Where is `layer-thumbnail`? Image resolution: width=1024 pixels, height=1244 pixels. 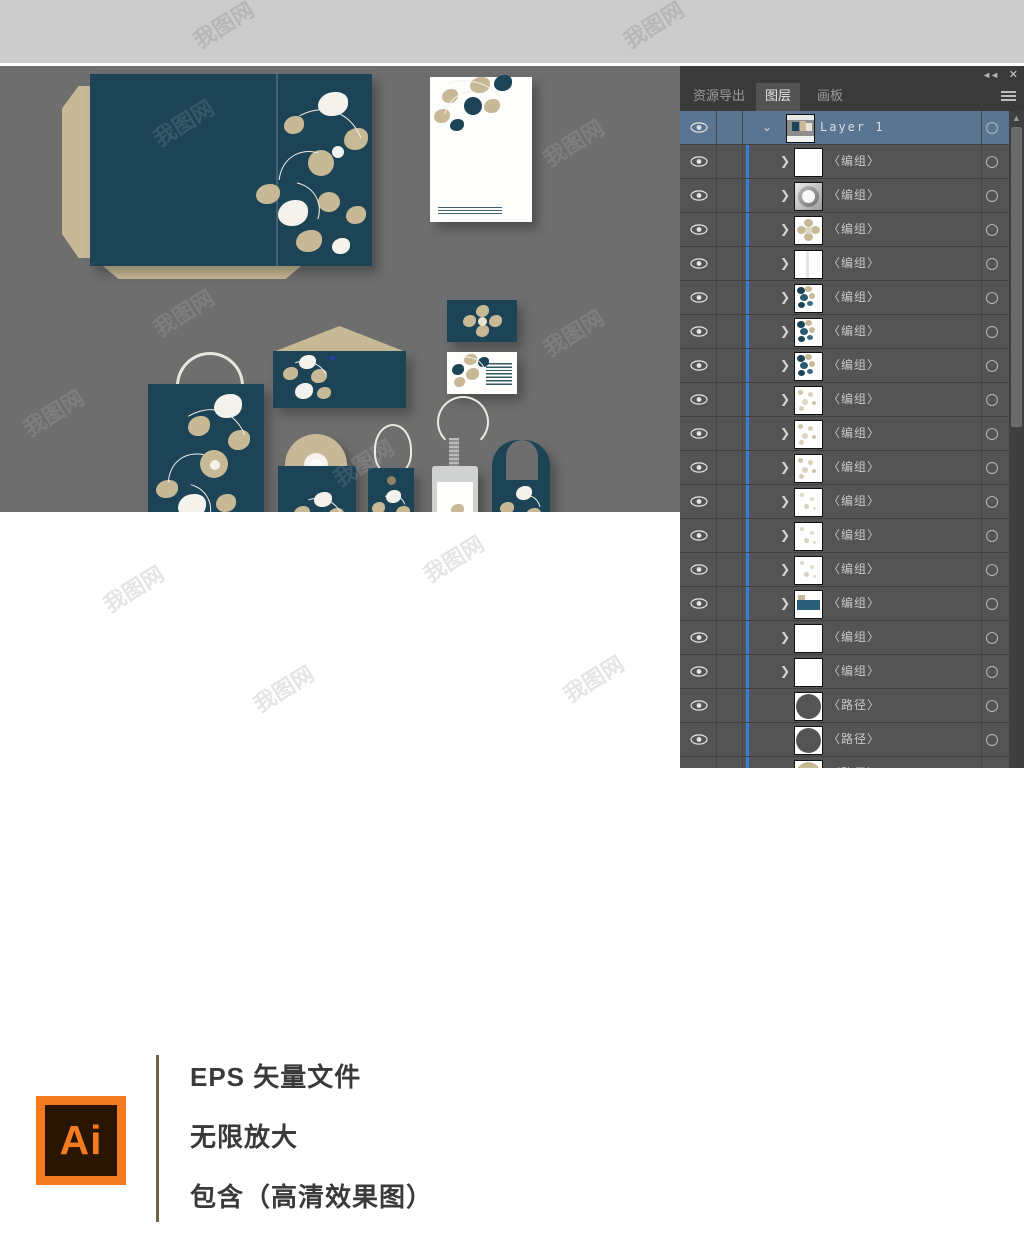 layer-thumbnail is located at coordinates (808, 740).